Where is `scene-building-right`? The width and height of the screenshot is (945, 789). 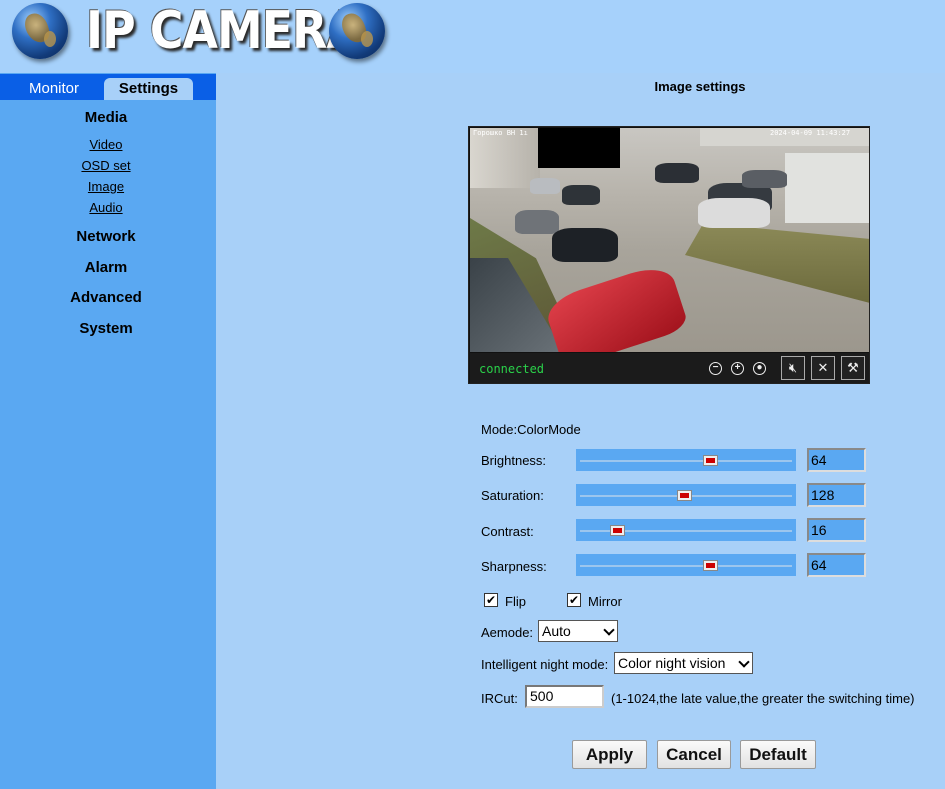 scene-building-right is located at coordinates (827, 188).